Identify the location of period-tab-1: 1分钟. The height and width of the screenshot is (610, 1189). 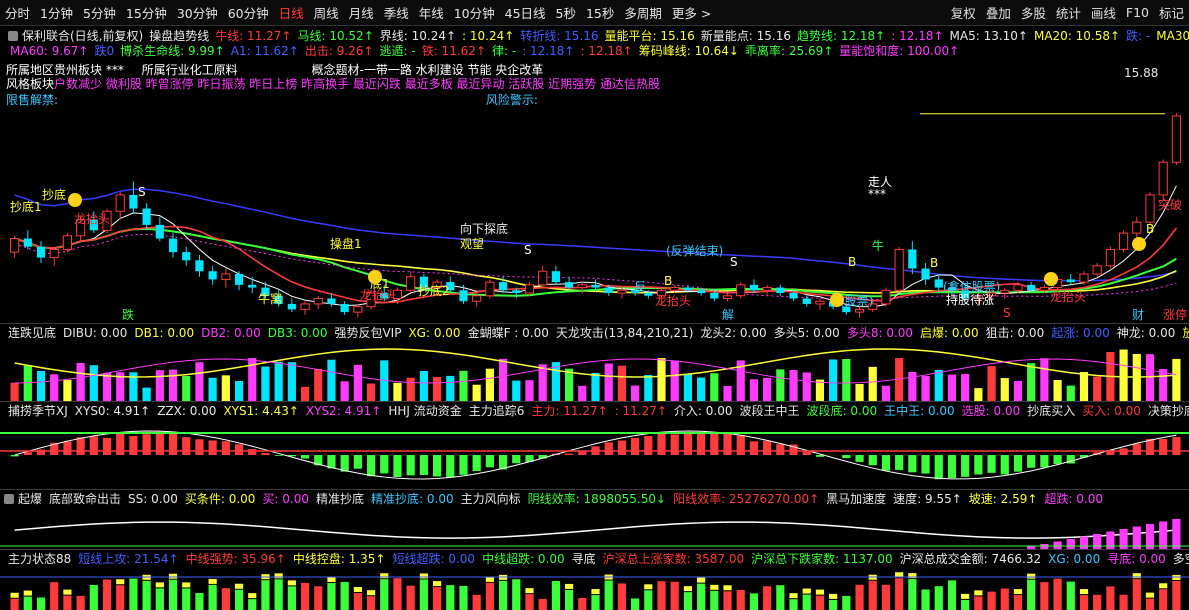
(56, 12).